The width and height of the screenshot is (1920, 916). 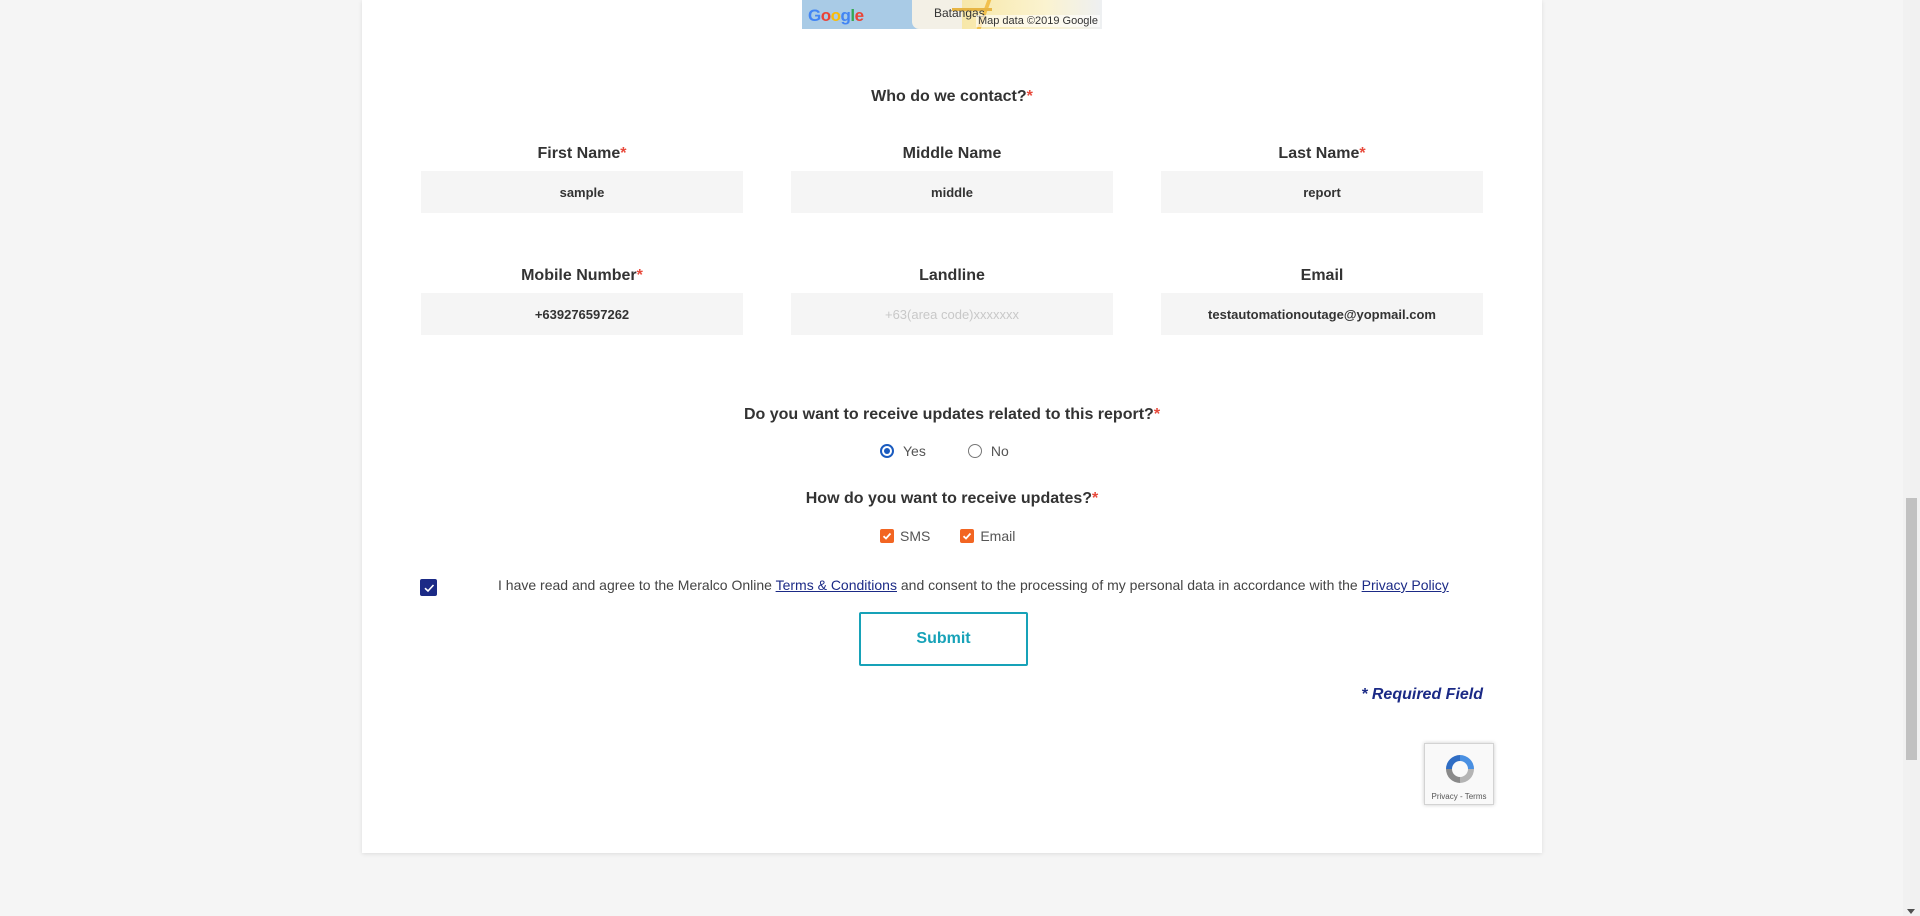 What do you see at coordinates (1911, 911) in the screenshot?
I see `scroll-down-arrow-icon` at bounding box center [1911, 911].